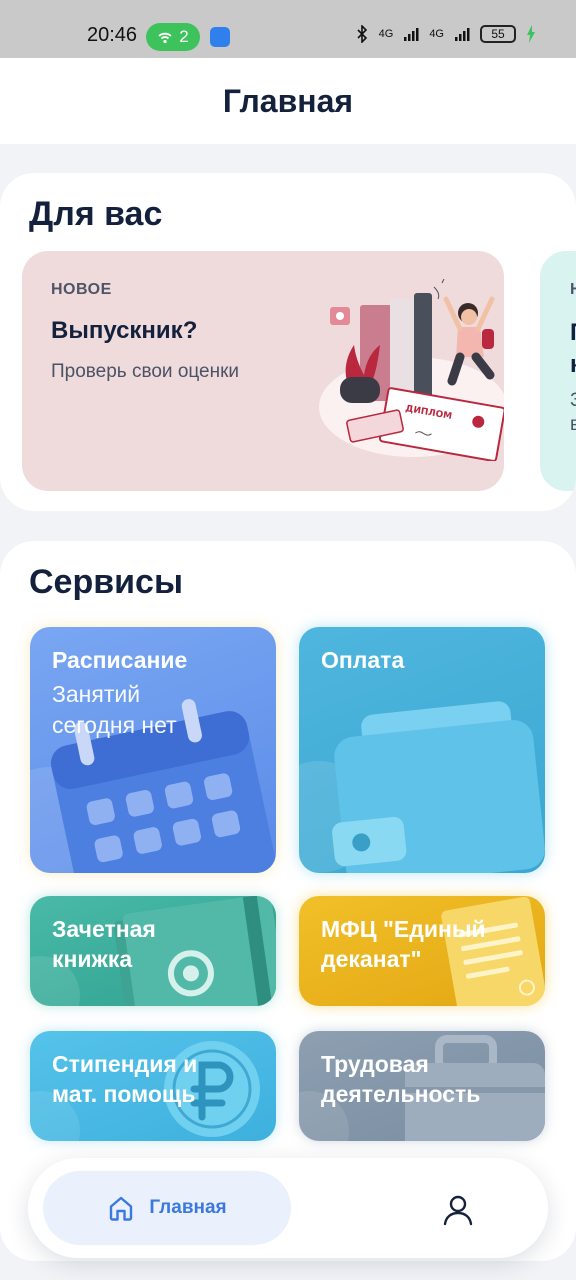  I want to click on status-indicators: 4G 4G 55, so click(445, 34).